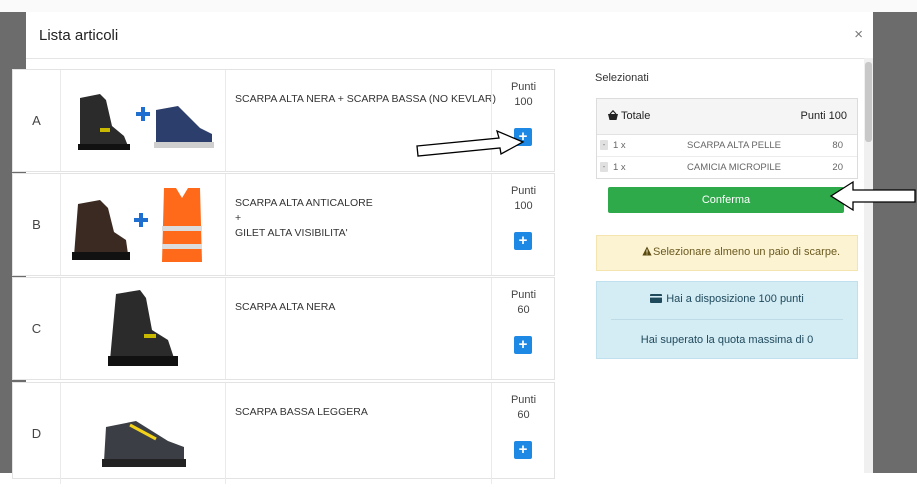 The height and width of the screenshot is (489, 917). Describe the element at coordinates (458, 6) in the screenshot. I see `page-background` at that location.